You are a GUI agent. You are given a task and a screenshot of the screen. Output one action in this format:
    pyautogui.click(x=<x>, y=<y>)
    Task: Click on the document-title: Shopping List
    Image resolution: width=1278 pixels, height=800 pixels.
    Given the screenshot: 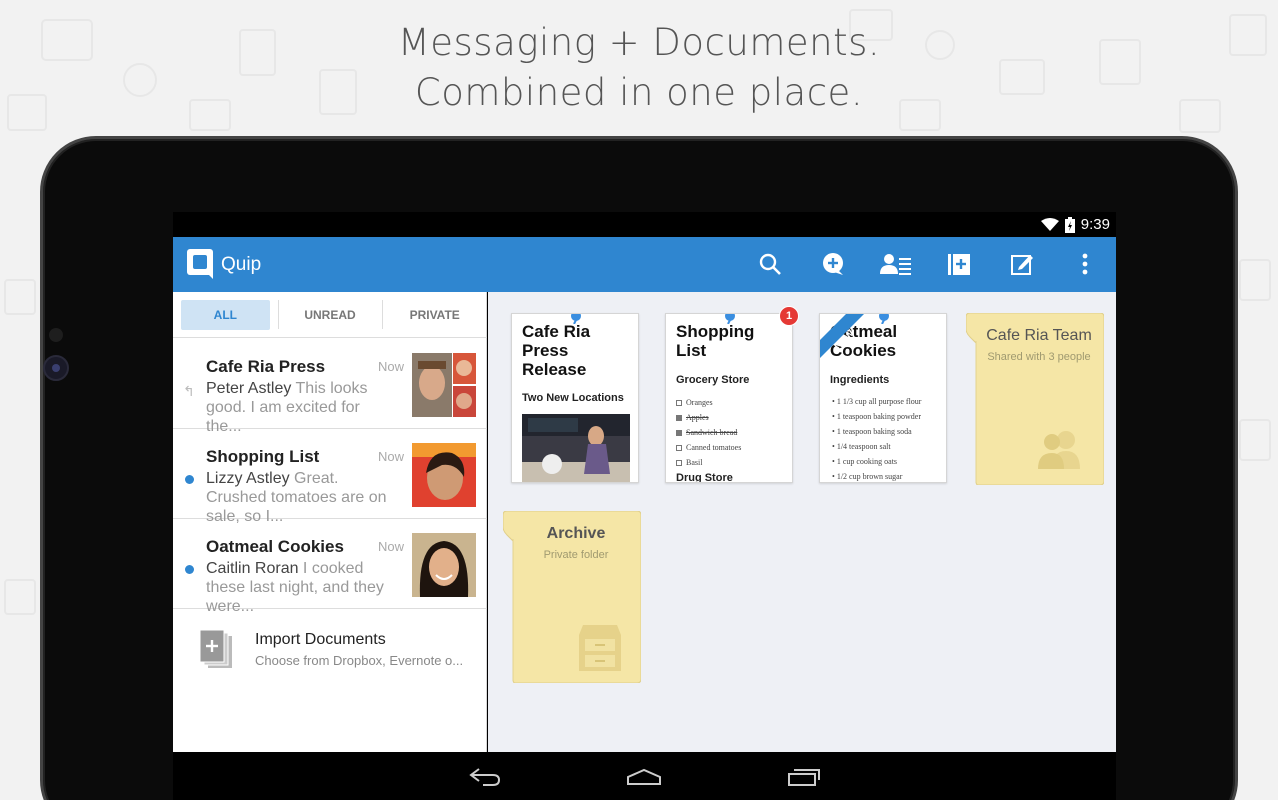 What is the action you would take?
    pyautogui.click(x=715, y=341)
    